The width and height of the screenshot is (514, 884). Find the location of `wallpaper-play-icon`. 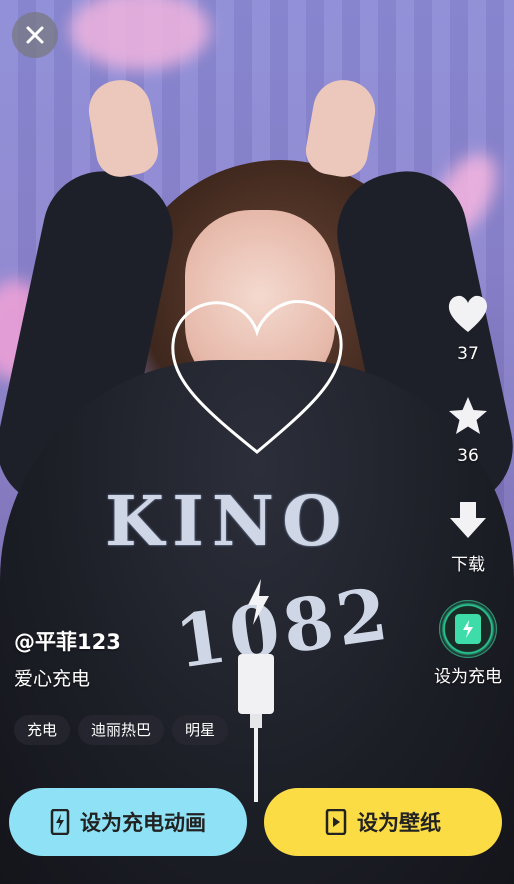

wallpaper-play-icon is located at coordinates (336, 822).